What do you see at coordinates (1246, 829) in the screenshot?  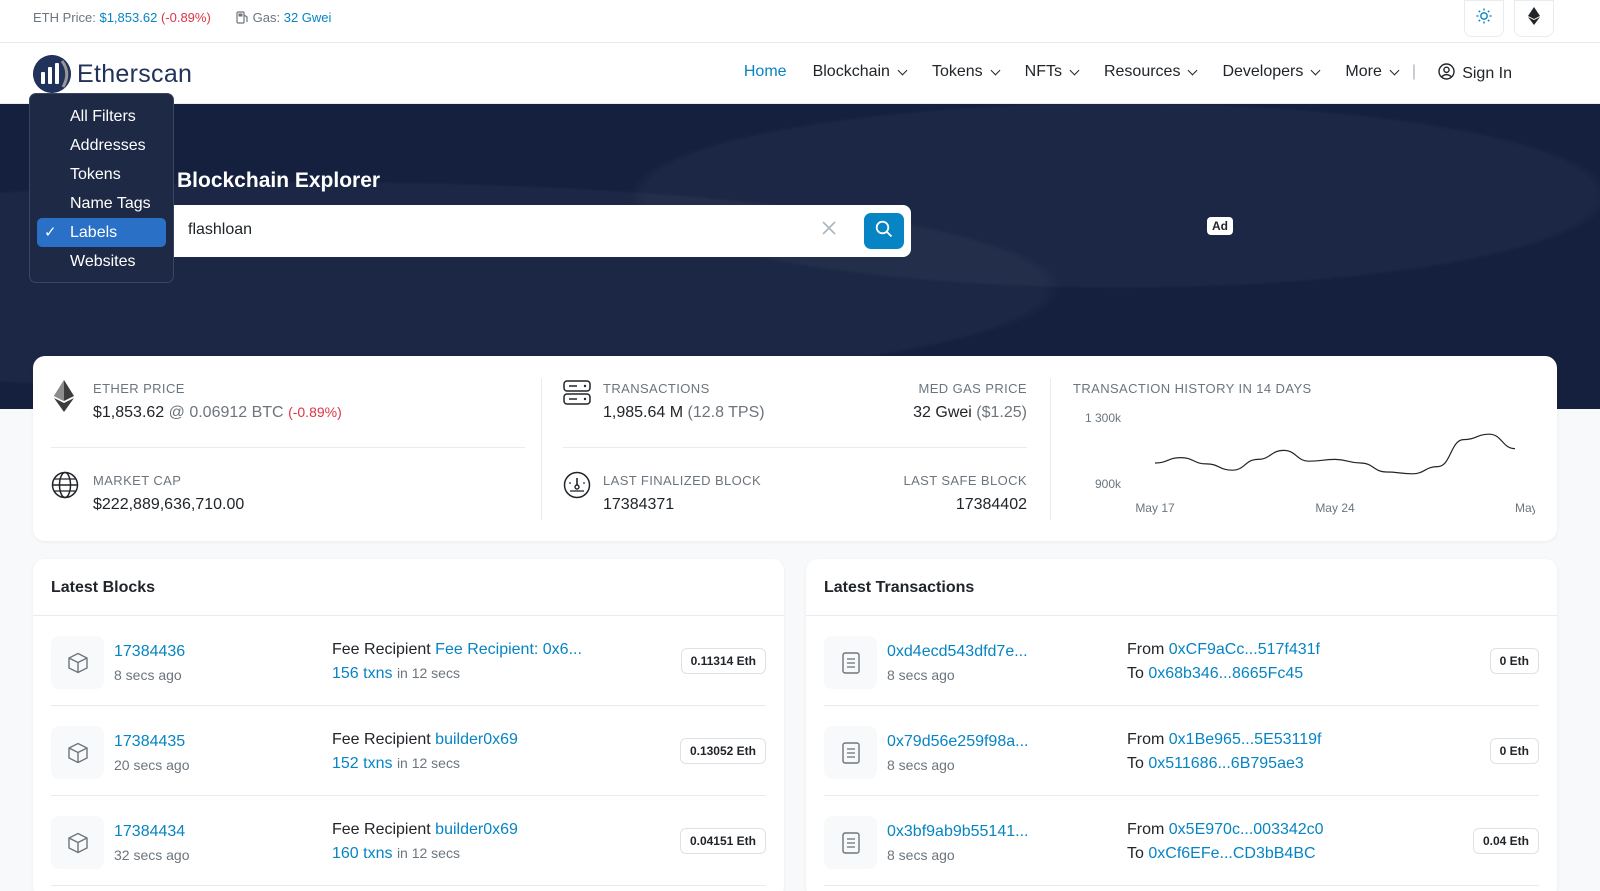 I see `from-address-link: 0x5E970c...003342c0` at bounding box center [1246, 829].